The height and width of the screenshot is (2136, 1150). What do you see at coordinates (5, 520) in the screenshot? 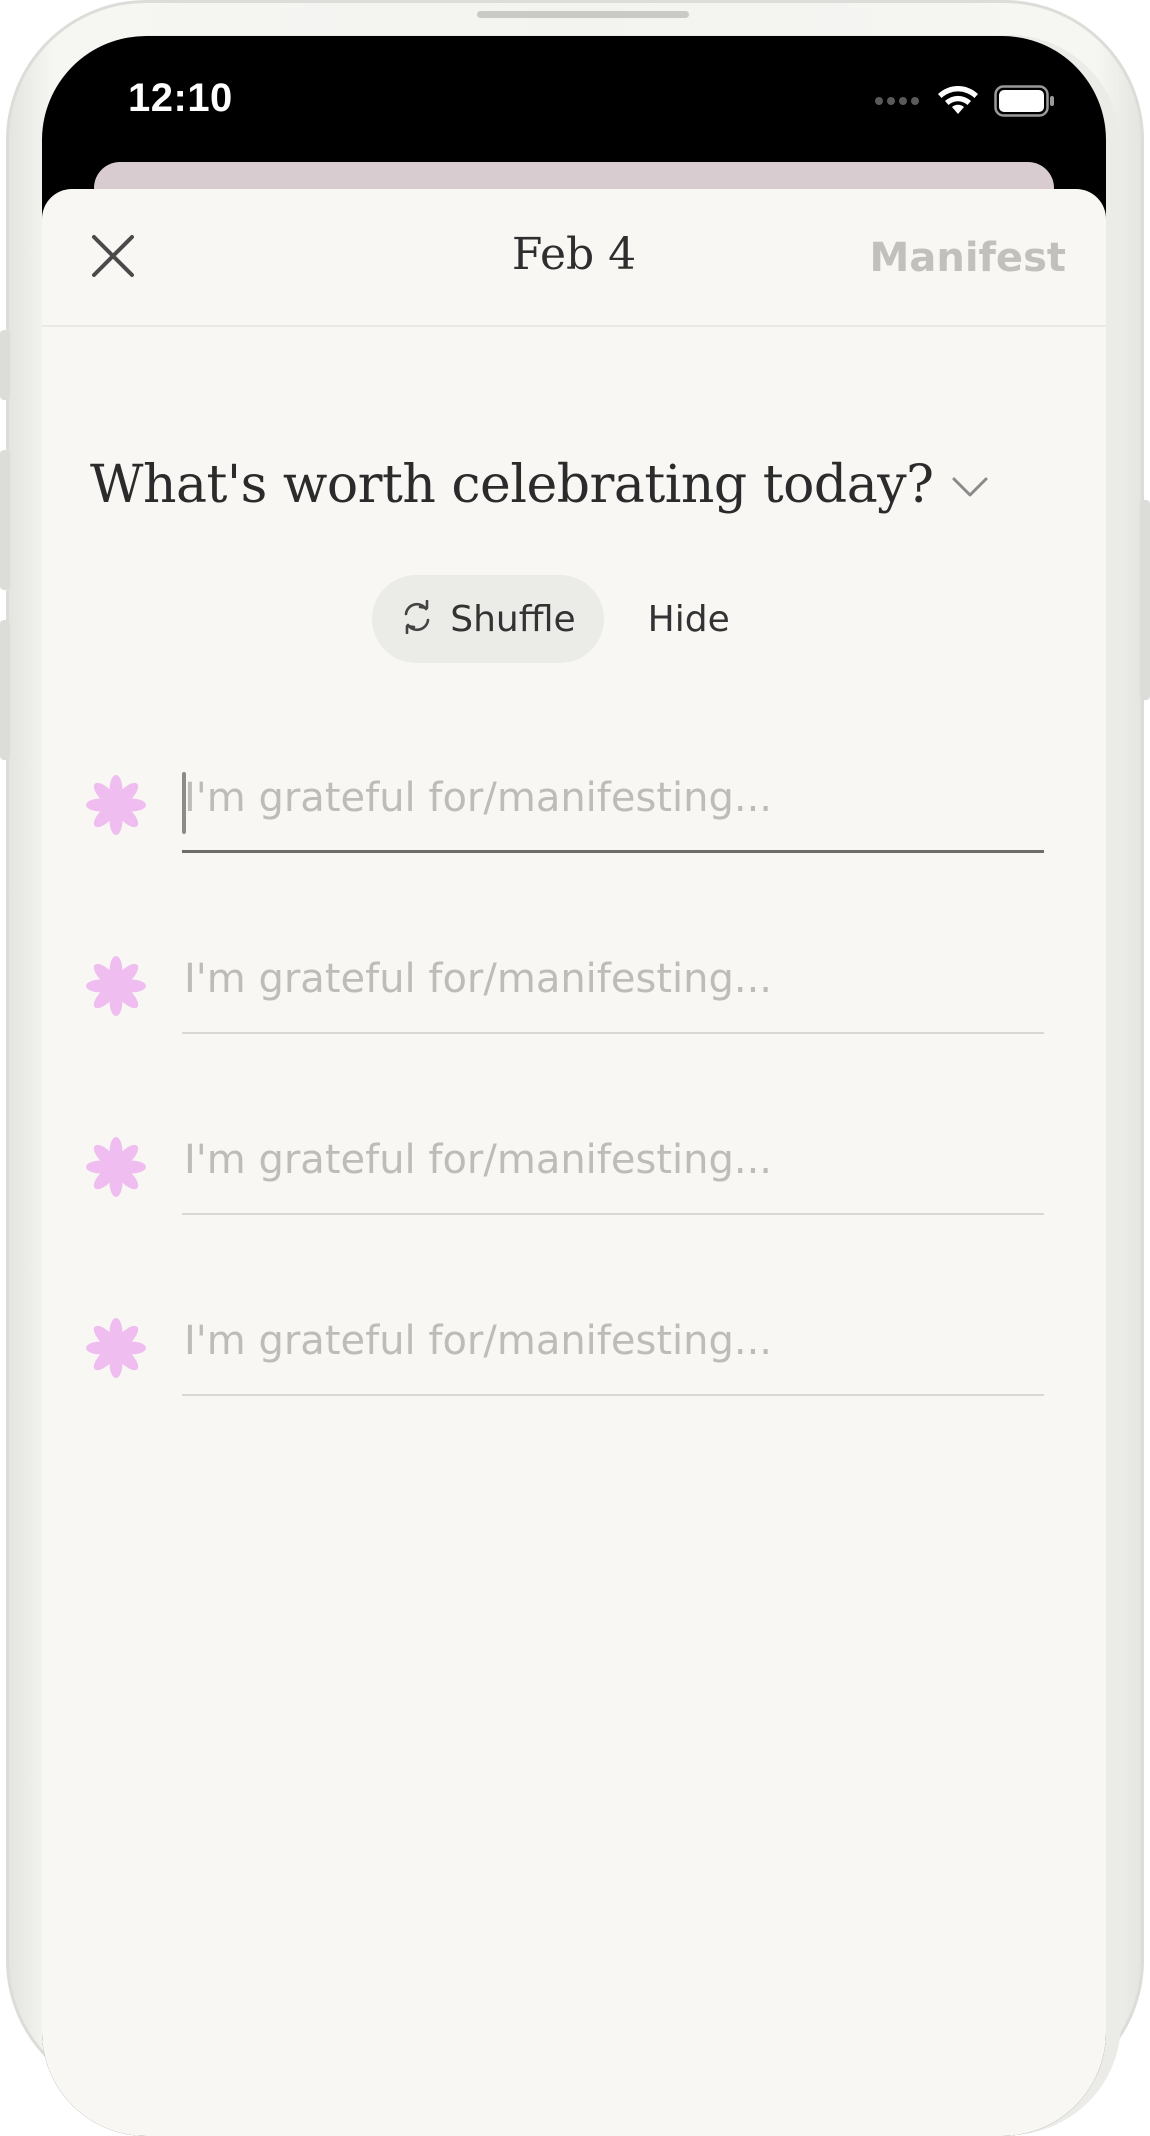
I see `volume-up-button` at bounding box center [5, 520].